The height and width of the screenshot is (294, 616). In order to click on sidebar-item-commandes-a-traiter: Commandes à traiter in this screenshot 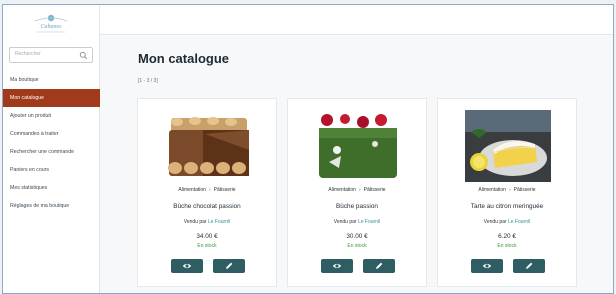, I will do `click(51, 134)`.